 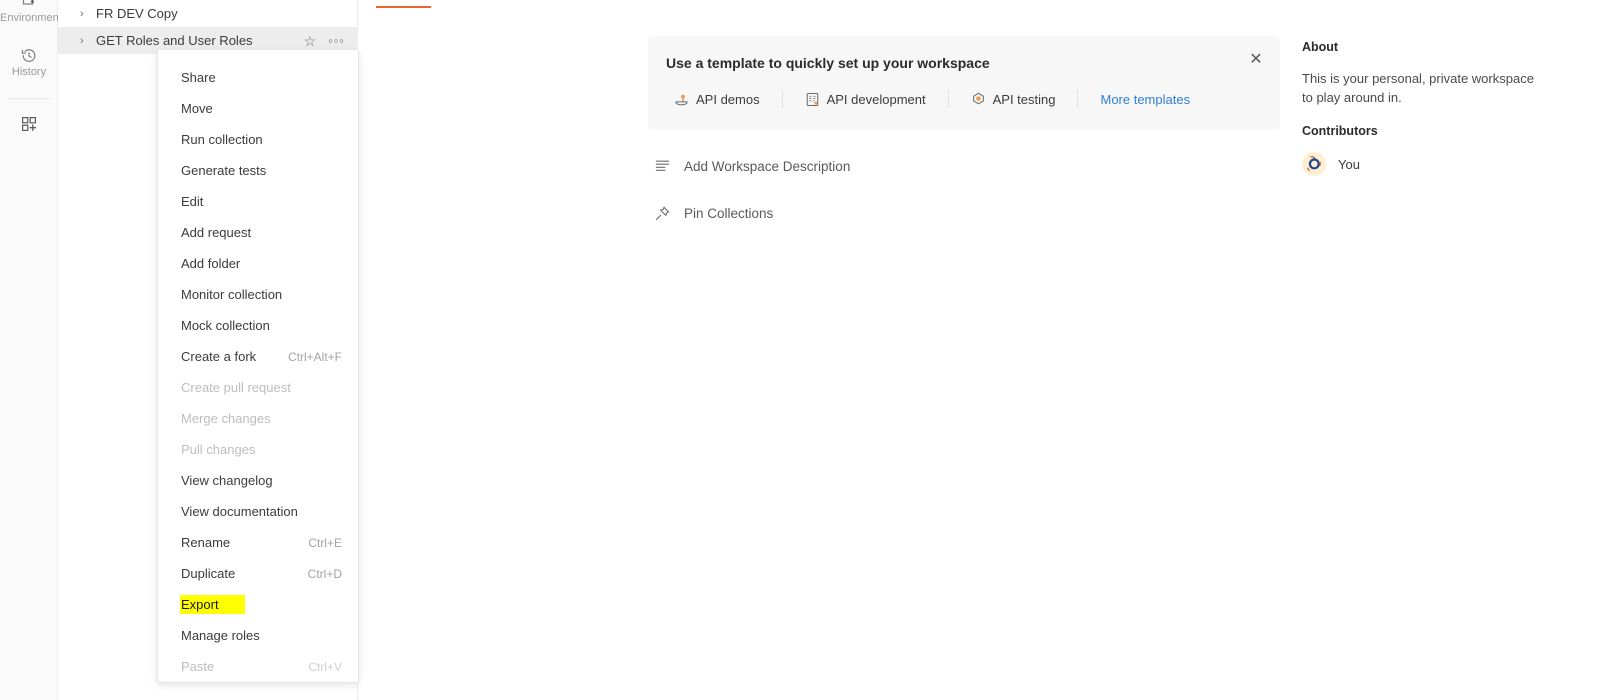 I want to click on contributor-row: You, so click(x=1331, y=164).